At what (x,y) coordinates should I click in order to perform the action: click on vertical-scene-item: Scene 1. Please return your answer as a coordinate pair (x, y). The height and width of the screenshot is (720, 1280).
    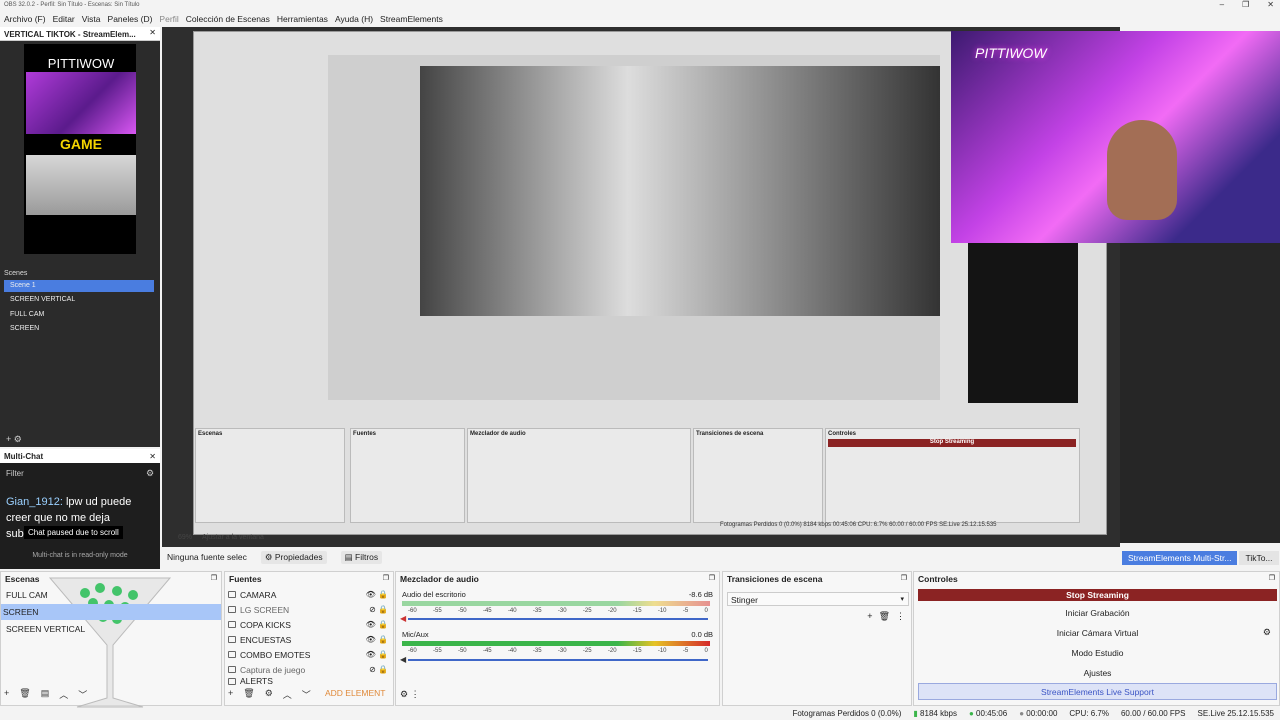
    Looking at the image, I should click on (79, 286).